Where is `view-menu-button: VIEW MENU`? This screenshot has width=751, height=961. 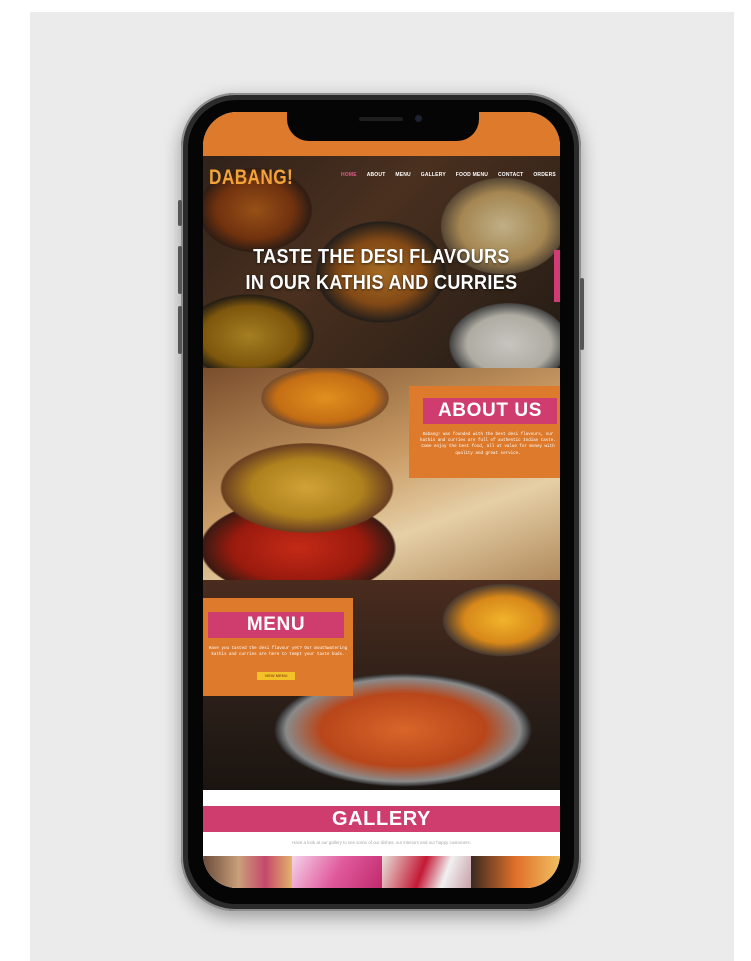 view-menu-button: VIEW MENU is located at coordinates (276, 676).